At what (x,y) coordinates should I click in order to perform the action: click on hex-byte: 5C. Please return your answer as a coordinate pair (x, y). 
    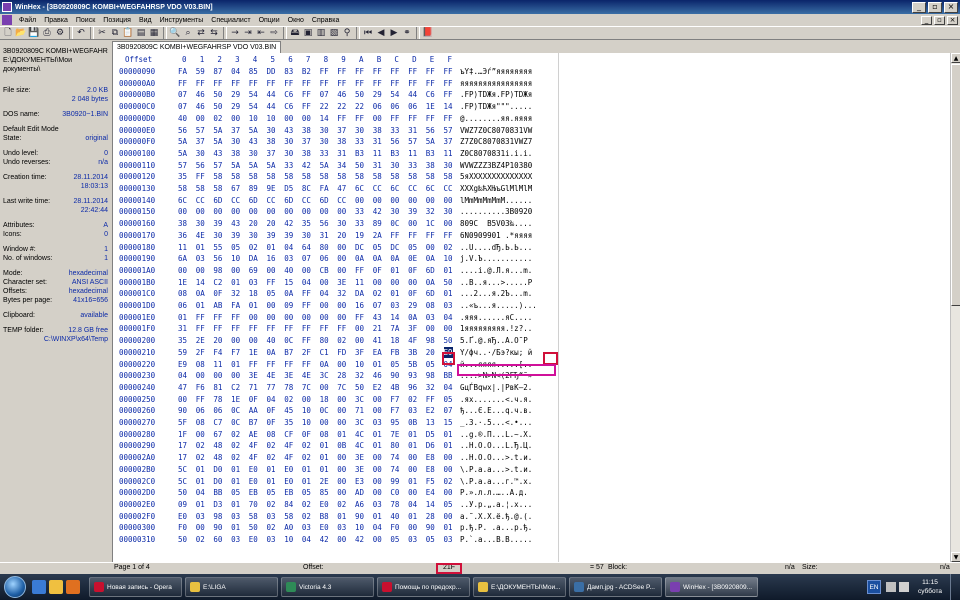
    Looking at the image, I should click on (182, 481).